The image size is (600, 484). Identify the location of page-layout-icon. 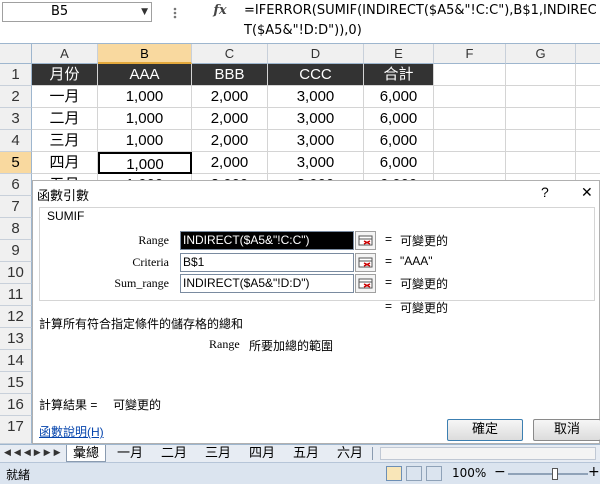
(414, 473).